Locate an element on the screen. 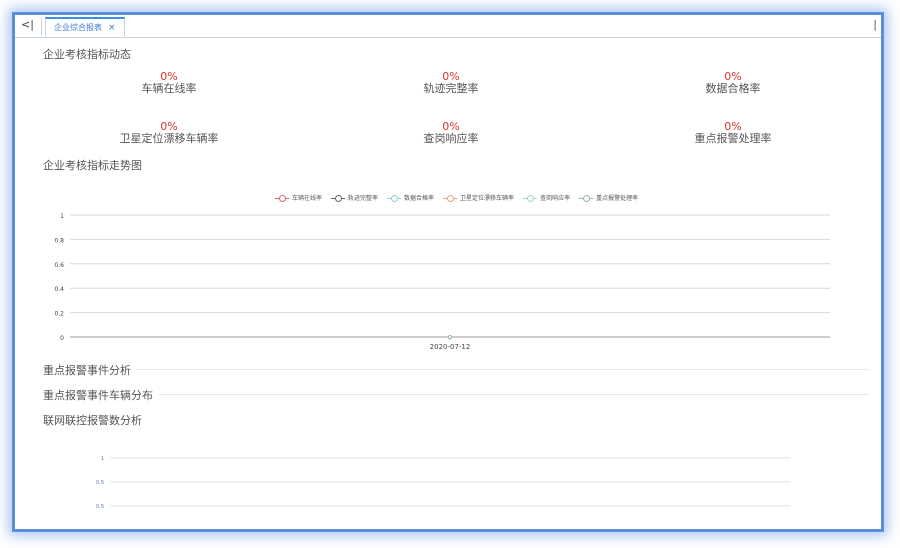 The image size is (900, 548). y-tick-label: 0.2 is located at coordinates (59, 314).